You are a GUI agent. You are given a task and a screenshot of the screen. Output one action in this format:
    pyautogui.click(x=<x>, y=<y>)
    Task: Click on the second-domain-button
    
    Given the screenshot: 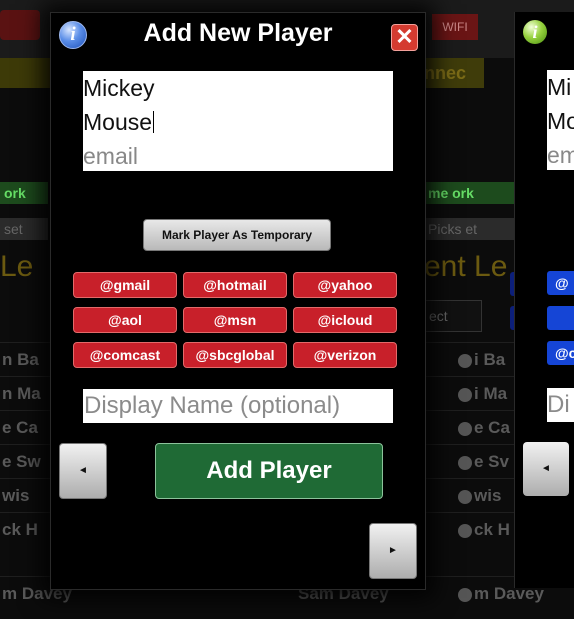 What is the action you would take?
    pyautogui.click(x=560, y=318)
    